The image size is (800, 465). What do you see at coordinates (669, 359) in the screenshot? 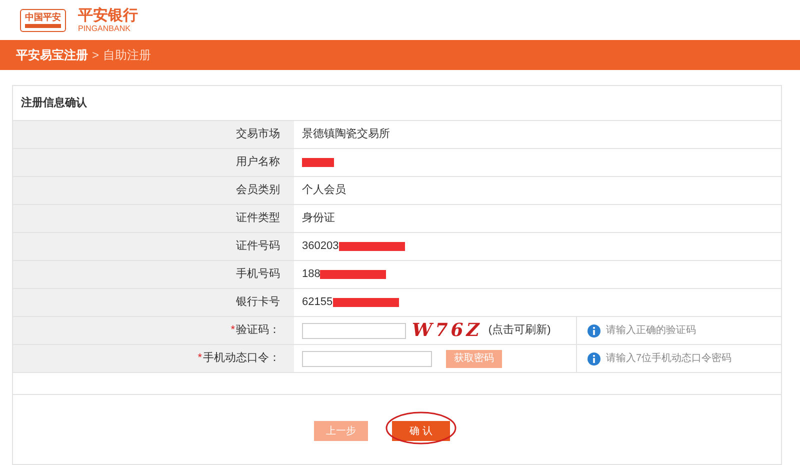
I see `hint-text: 请输入7位手机动态口令密码` at bounding box center [669, 359].